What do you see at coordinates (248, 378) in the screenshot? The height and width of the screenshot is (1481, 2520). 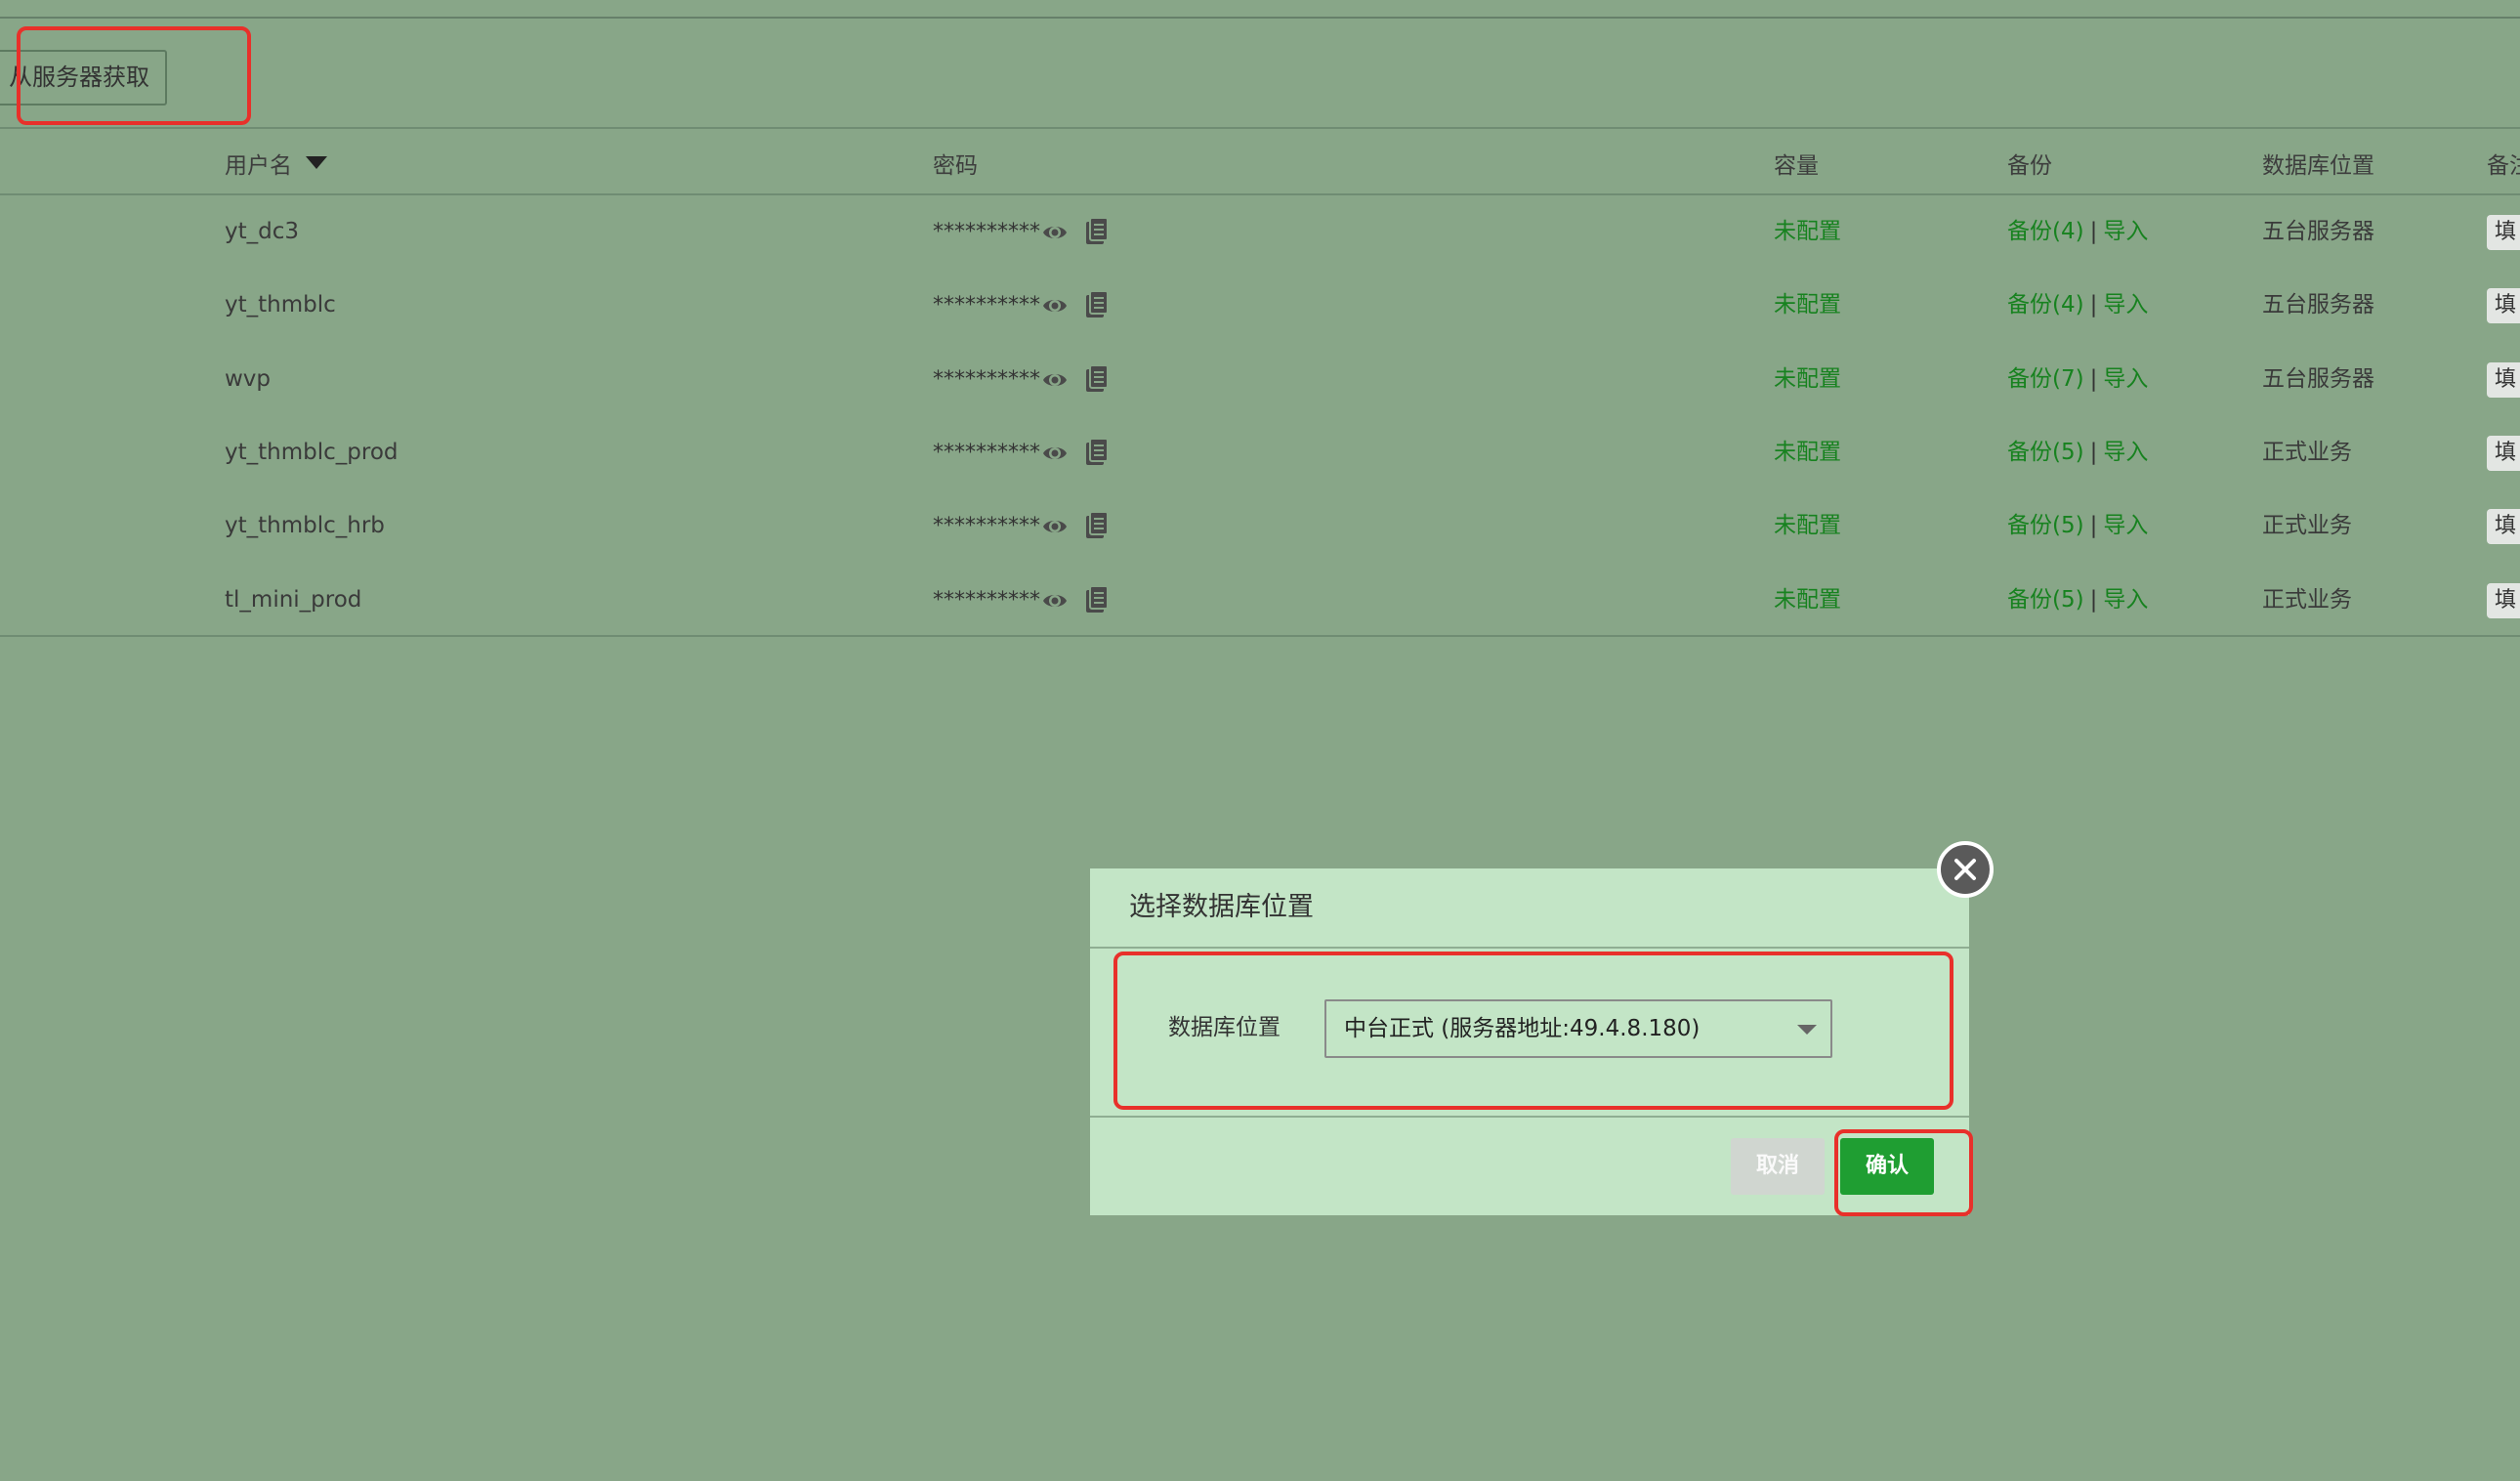 I see `username-cell: wvp` at bounding box center [248, 378].